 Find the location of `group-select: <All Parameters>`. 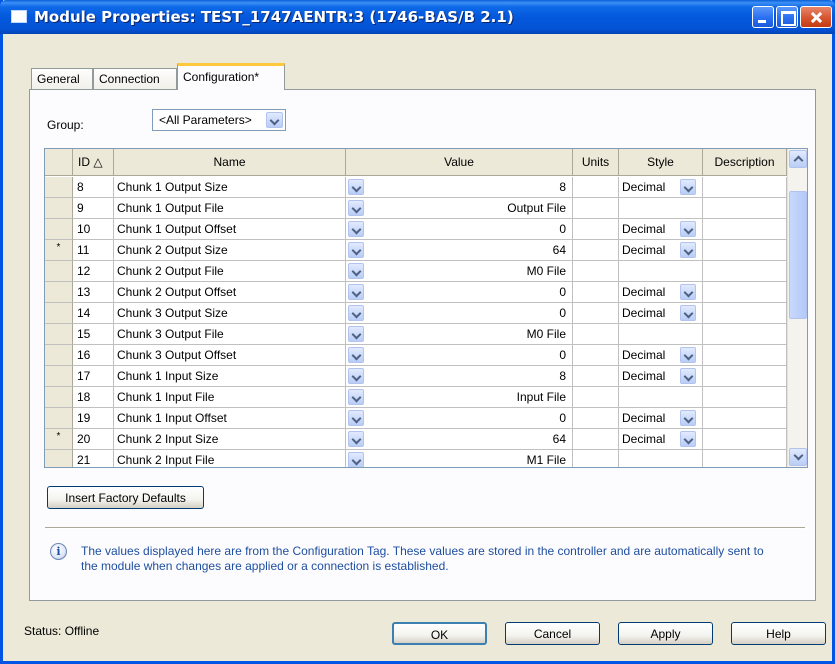

group-select: <All Parameters> is located at coordinates (219, 120).